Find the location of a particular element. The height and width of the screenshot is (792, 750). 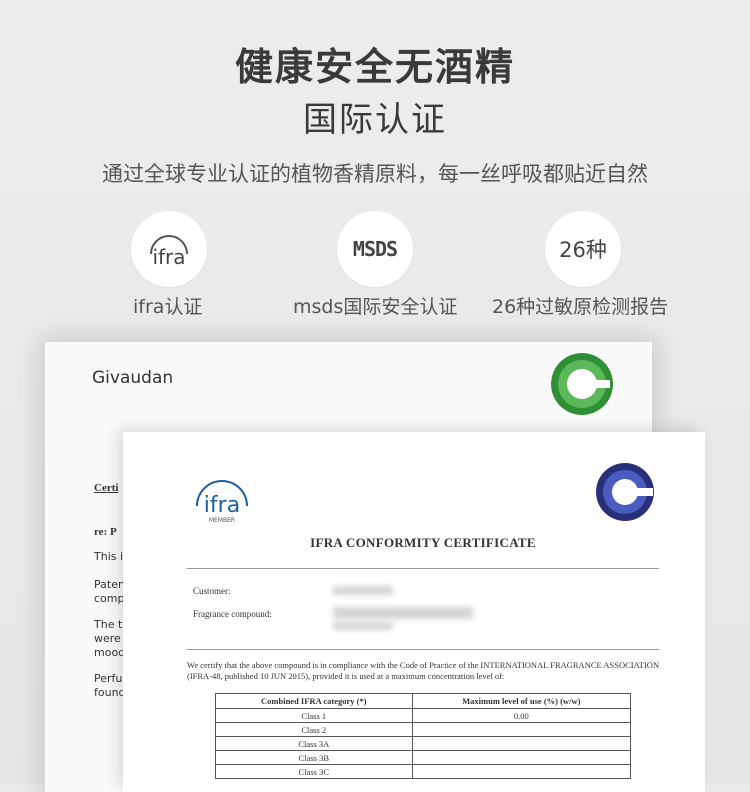

back-fragment: mood is located at coordinates (110, 652).